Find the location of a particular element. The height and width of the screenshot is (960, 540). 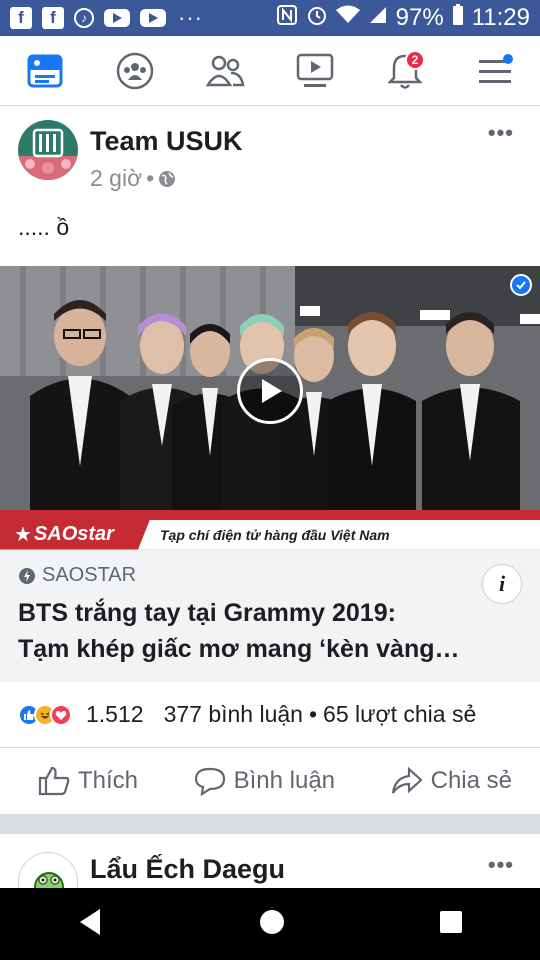

like-button: Thích is located at coordinates (88, 781).